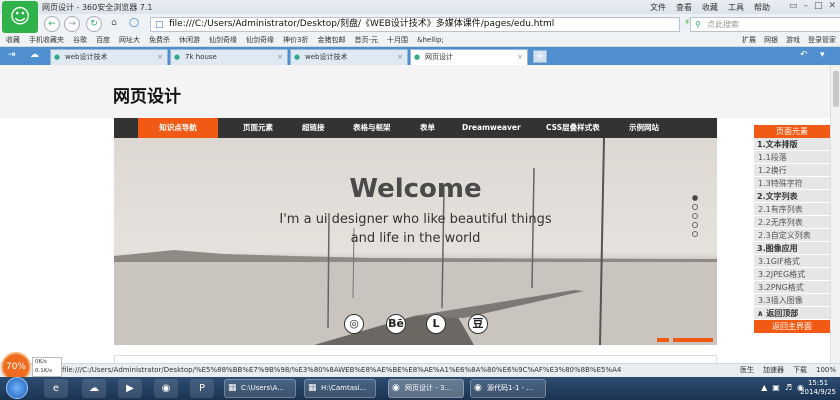 This screenshot has width=840, height=400. Describe the element at coordinates (835, 214) in the screenshot. I see `vertical-scrollbar` at that location.